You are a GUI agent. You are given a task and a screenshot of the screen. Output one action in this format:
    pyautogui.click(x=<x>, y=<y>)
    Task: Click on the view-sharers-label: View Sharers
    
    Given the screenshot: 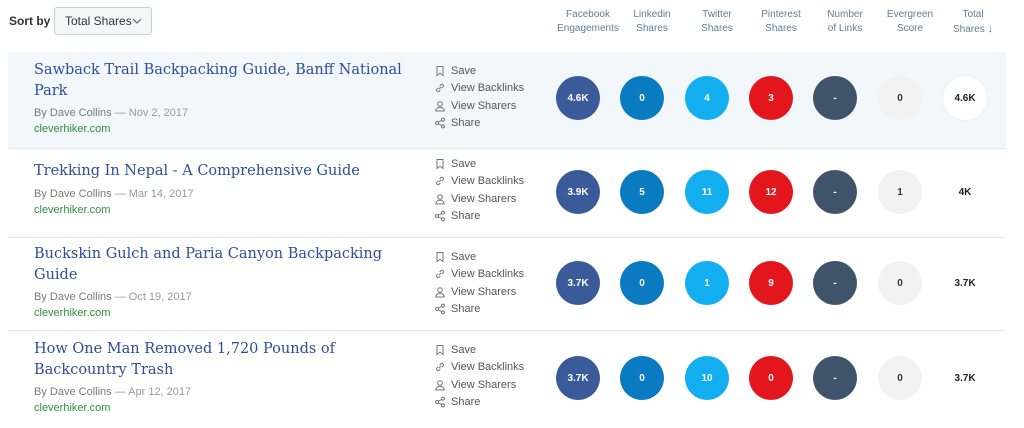 What is the action you would take?
    pyautogui.click(x=484, y=198)
    